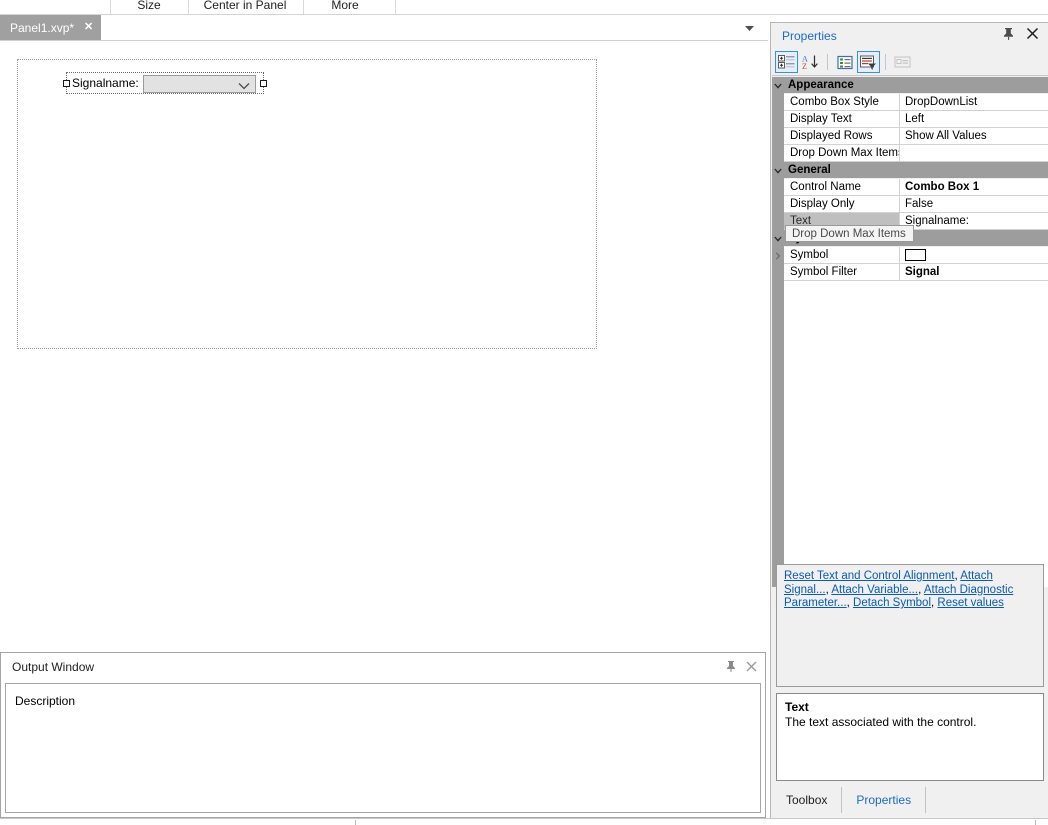 The height and width of the screenshot is (825, 1048). What do you see at coordinates (842, 204) in the screenshot?
I see `property-name: Display Only` at bounding box center [842, 204].